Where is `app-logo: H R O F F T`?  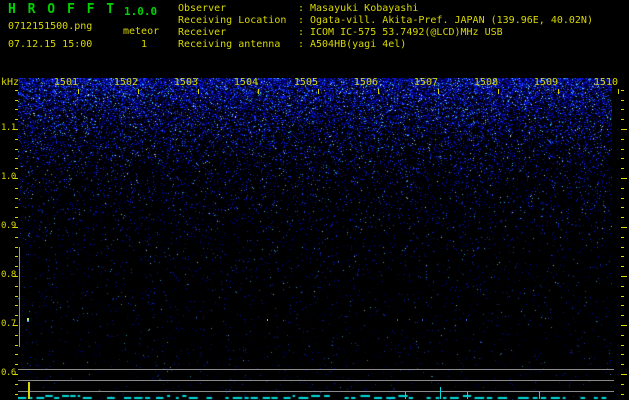
app-logo: H R O F F T is located at coordinates (62, 9).